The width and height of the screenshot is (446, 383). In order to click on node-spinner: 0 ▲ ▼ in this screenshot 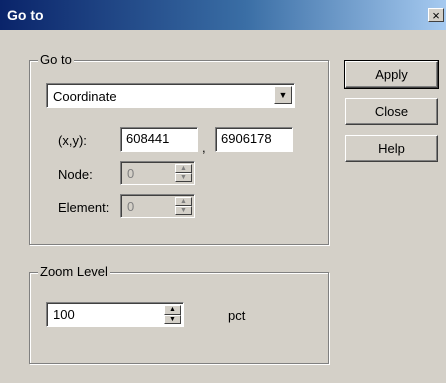, I will do `click(157, 173)`.